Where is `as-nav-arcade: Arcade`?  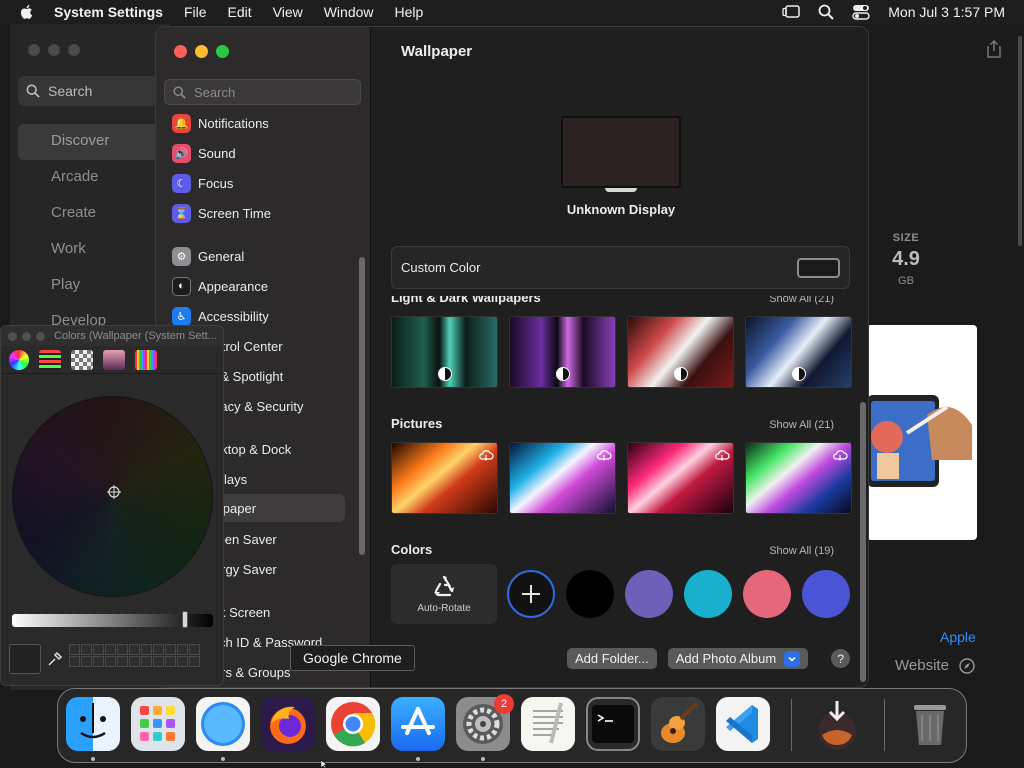
as-nav-arcade: Arcade is located at coordinates (88, 178).